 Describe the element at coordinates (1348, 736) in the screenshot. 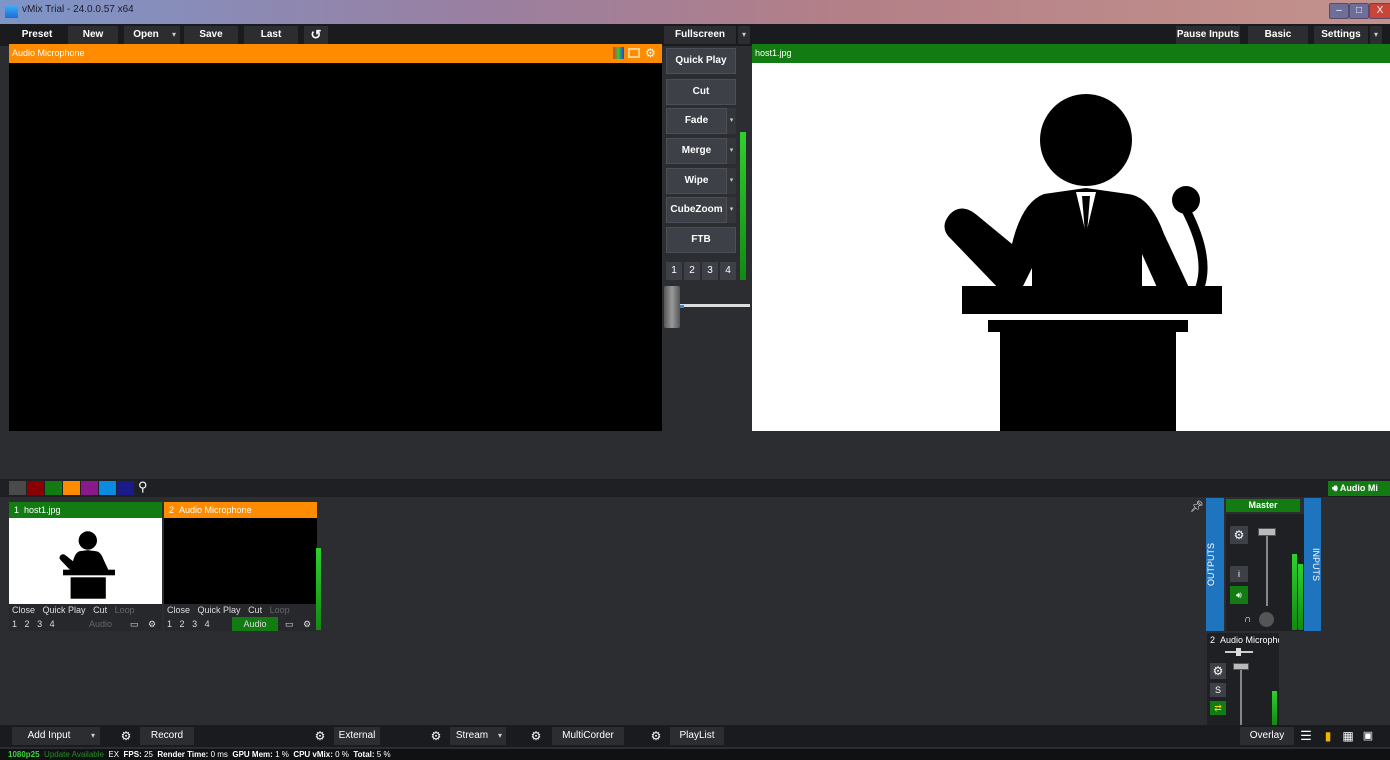

I see `grid-view-icon: ▦` at that location.